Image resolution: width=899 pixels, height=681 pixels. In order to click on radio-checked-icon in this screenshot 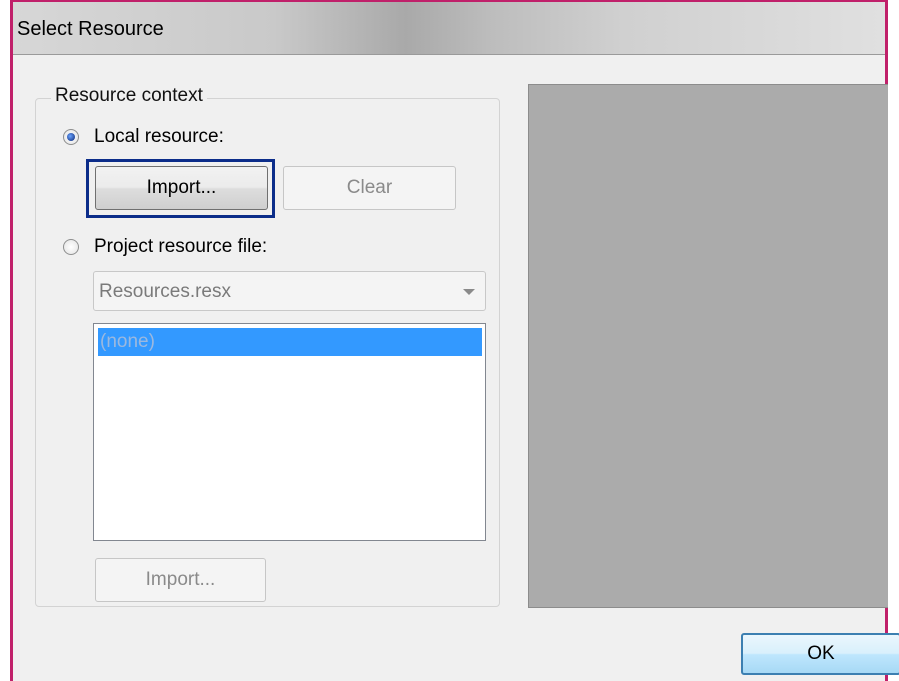, I will do `click(71, 137)`.